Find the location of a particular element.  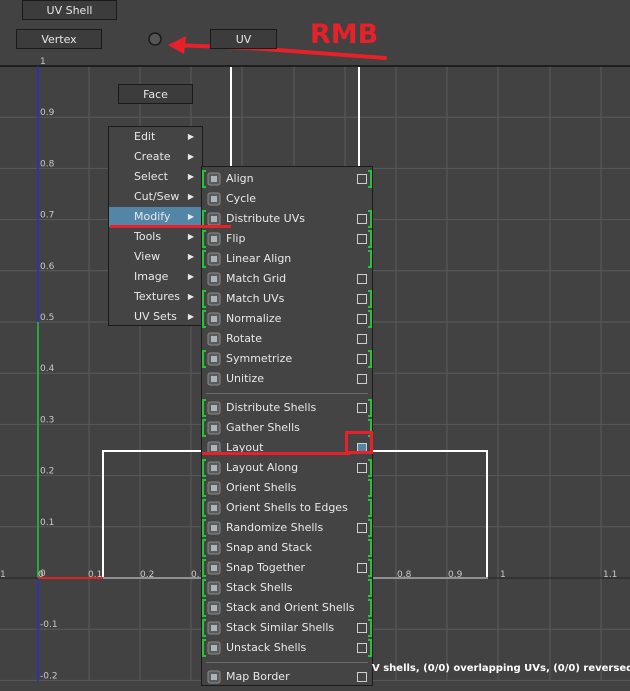

y-tick-label: 0.5 is located at coordinates (47, 318).